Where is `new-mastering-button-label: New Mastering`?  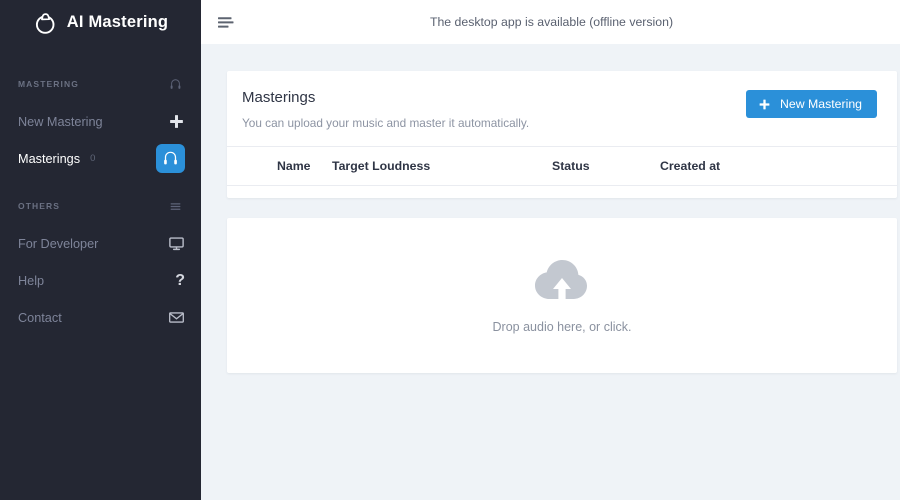 new-mastering-button-label: New Mastering is located at coordinates (820, 104).